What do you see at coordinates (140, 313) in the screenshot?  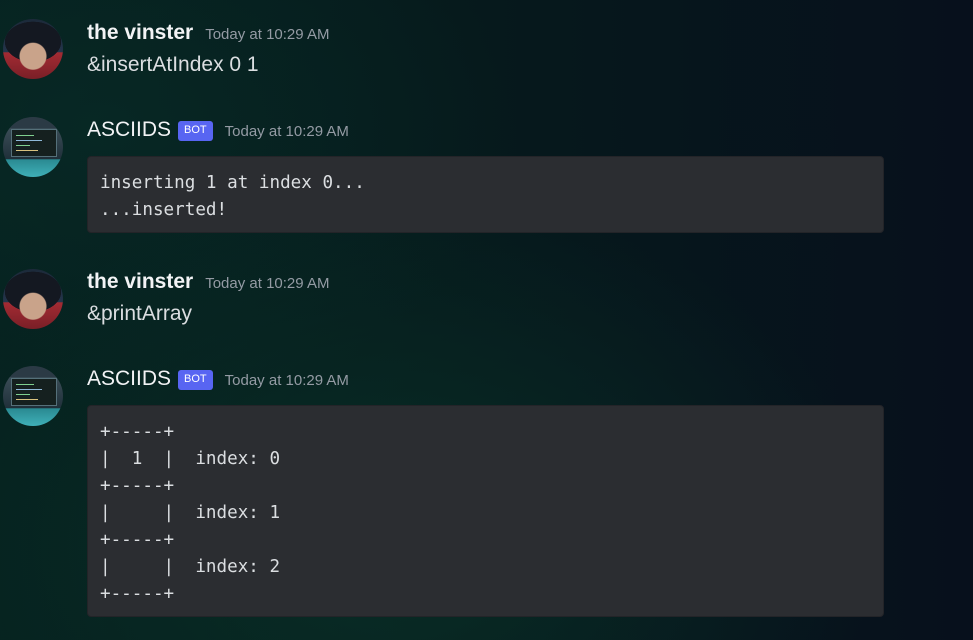 I see `message-text: &printArray` at bounding box center [140, 313].